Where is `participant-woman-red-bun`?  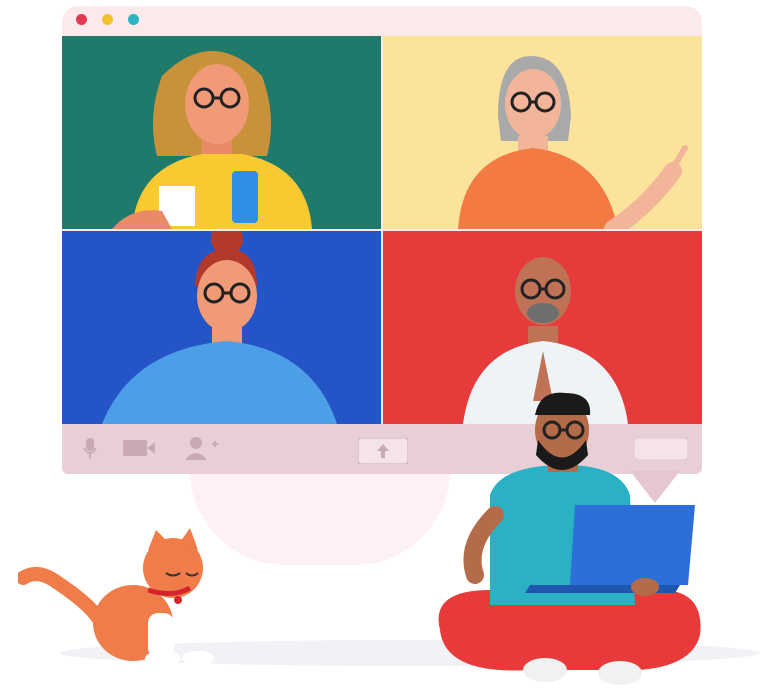
participant-woman-red-bun is located at coordinates (221, 327).